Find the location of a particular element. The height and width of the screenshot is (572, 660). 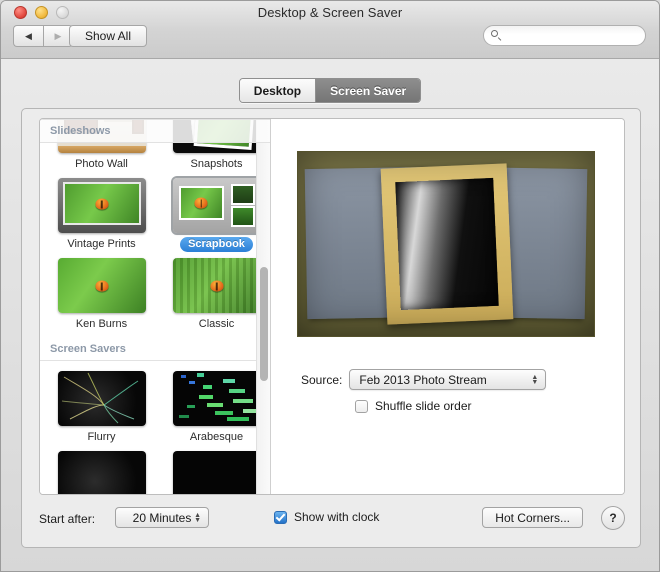

list-item-label: Flurry is located at coordinates (101, 437).